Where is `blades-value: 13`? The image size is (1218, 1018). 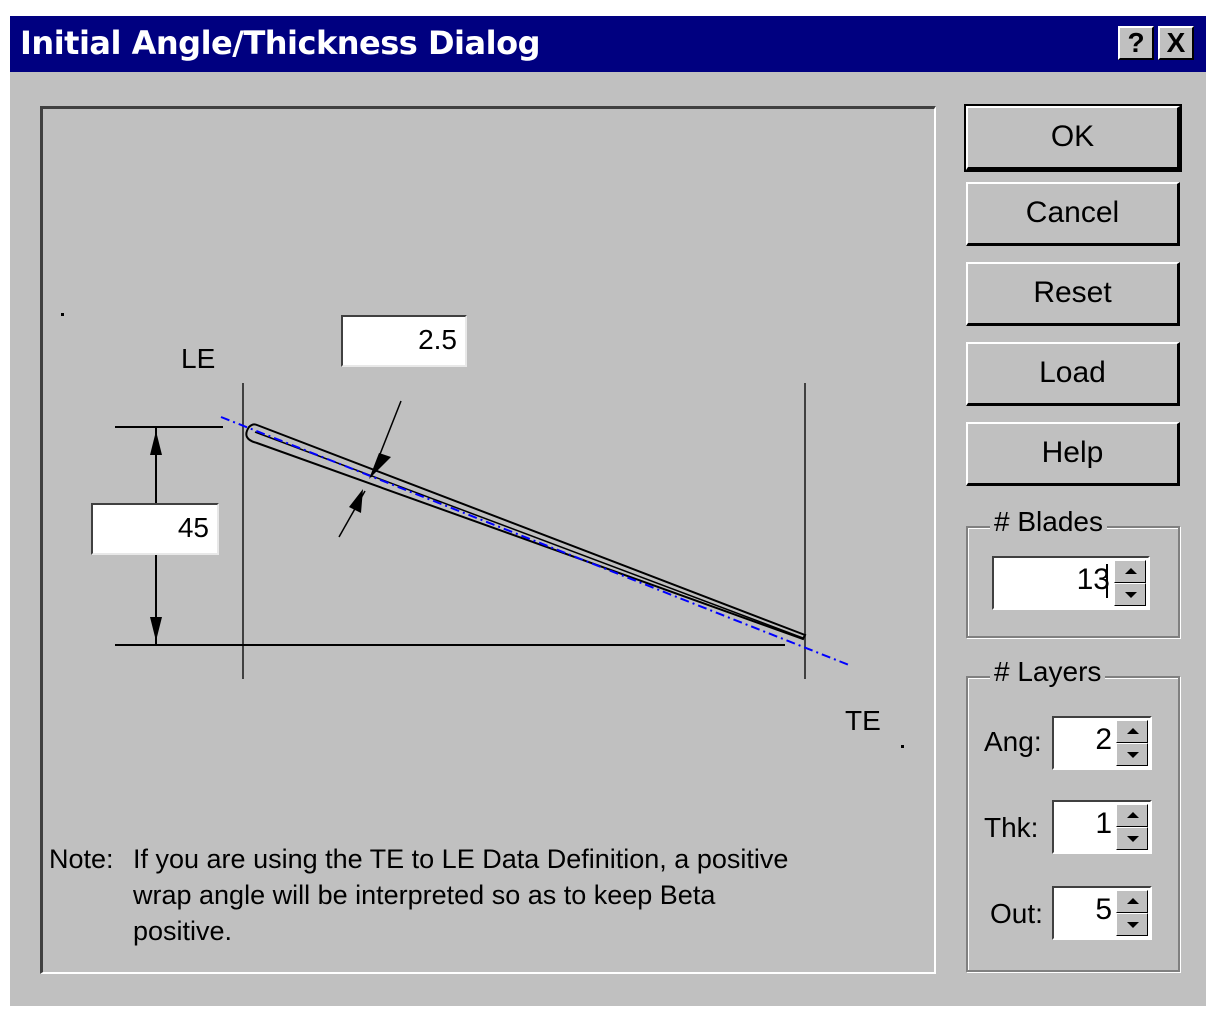
blades-value: 13 is located at coordinates (1093, 580).